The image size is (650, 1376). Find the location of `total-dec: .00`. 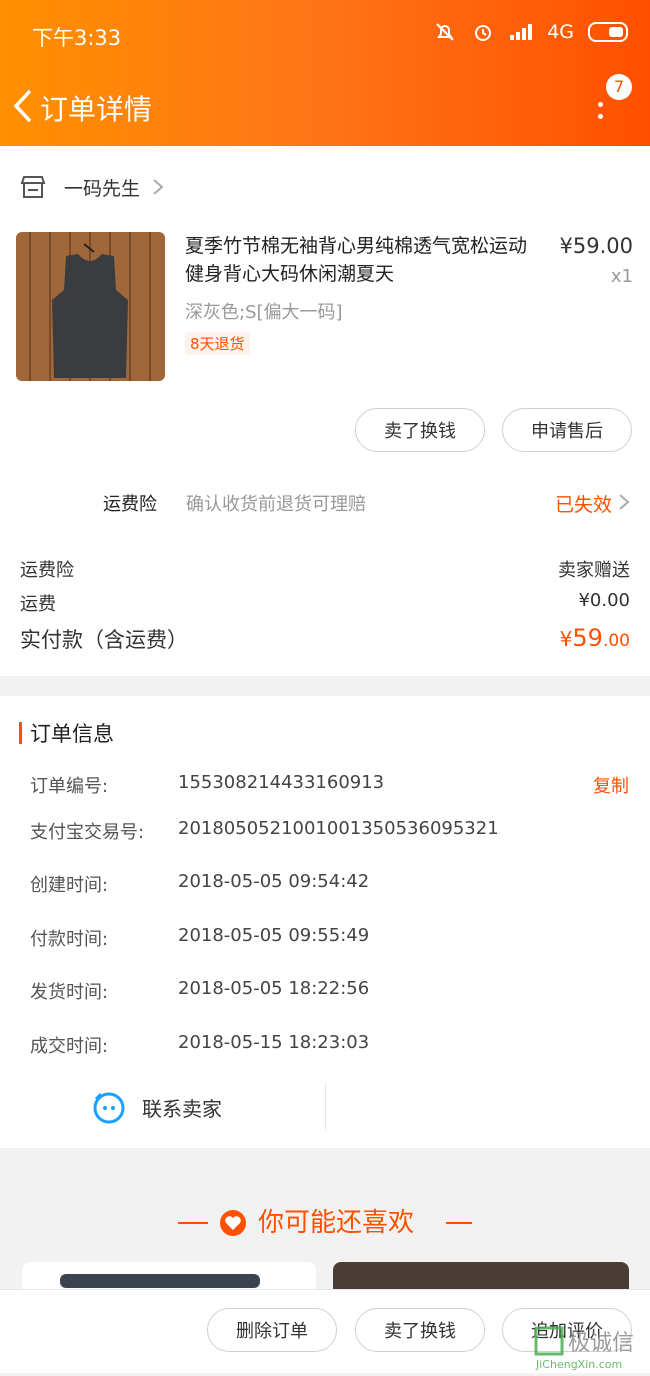

total-dec: .00 is located at coordinates (616, 641).